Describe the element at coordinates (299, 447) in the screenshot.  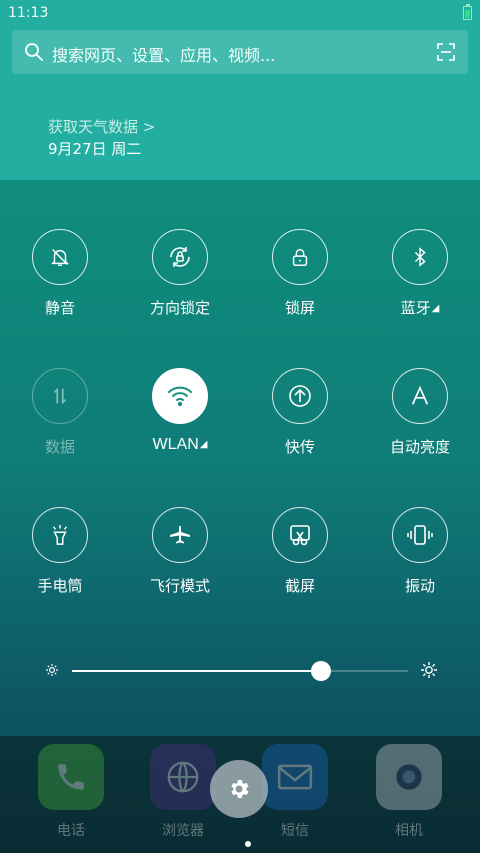
I see `toggle-label: 快传` at that location.